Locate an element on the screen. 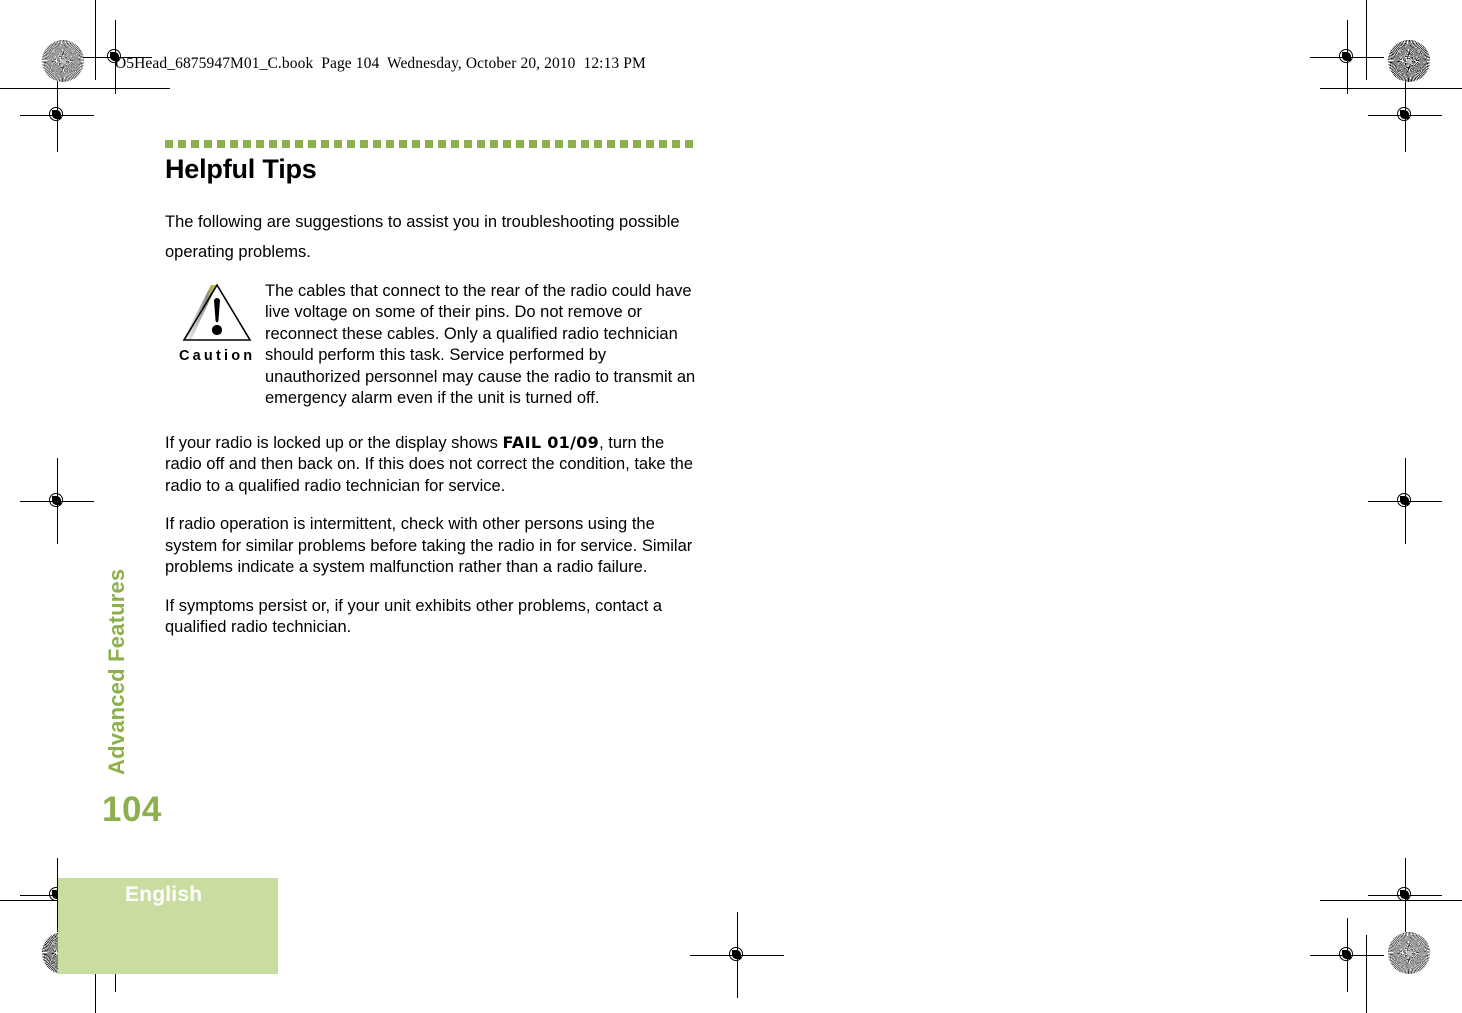 The height and width of the screenshot is (1013, 1462). display-code-text: FAIL 01/09 is located at coordinates (551, 442).